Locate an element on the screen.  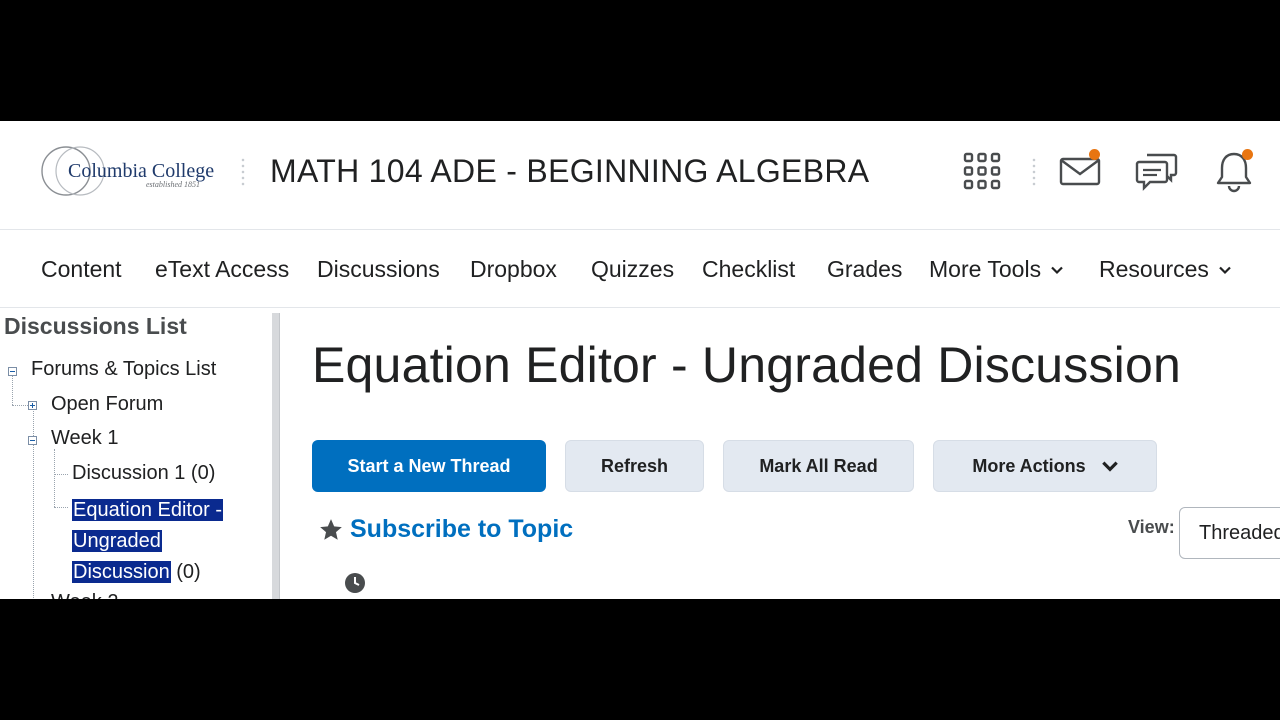
nav-item-dropbox: Dropbox is located at coordinates (513, 269).